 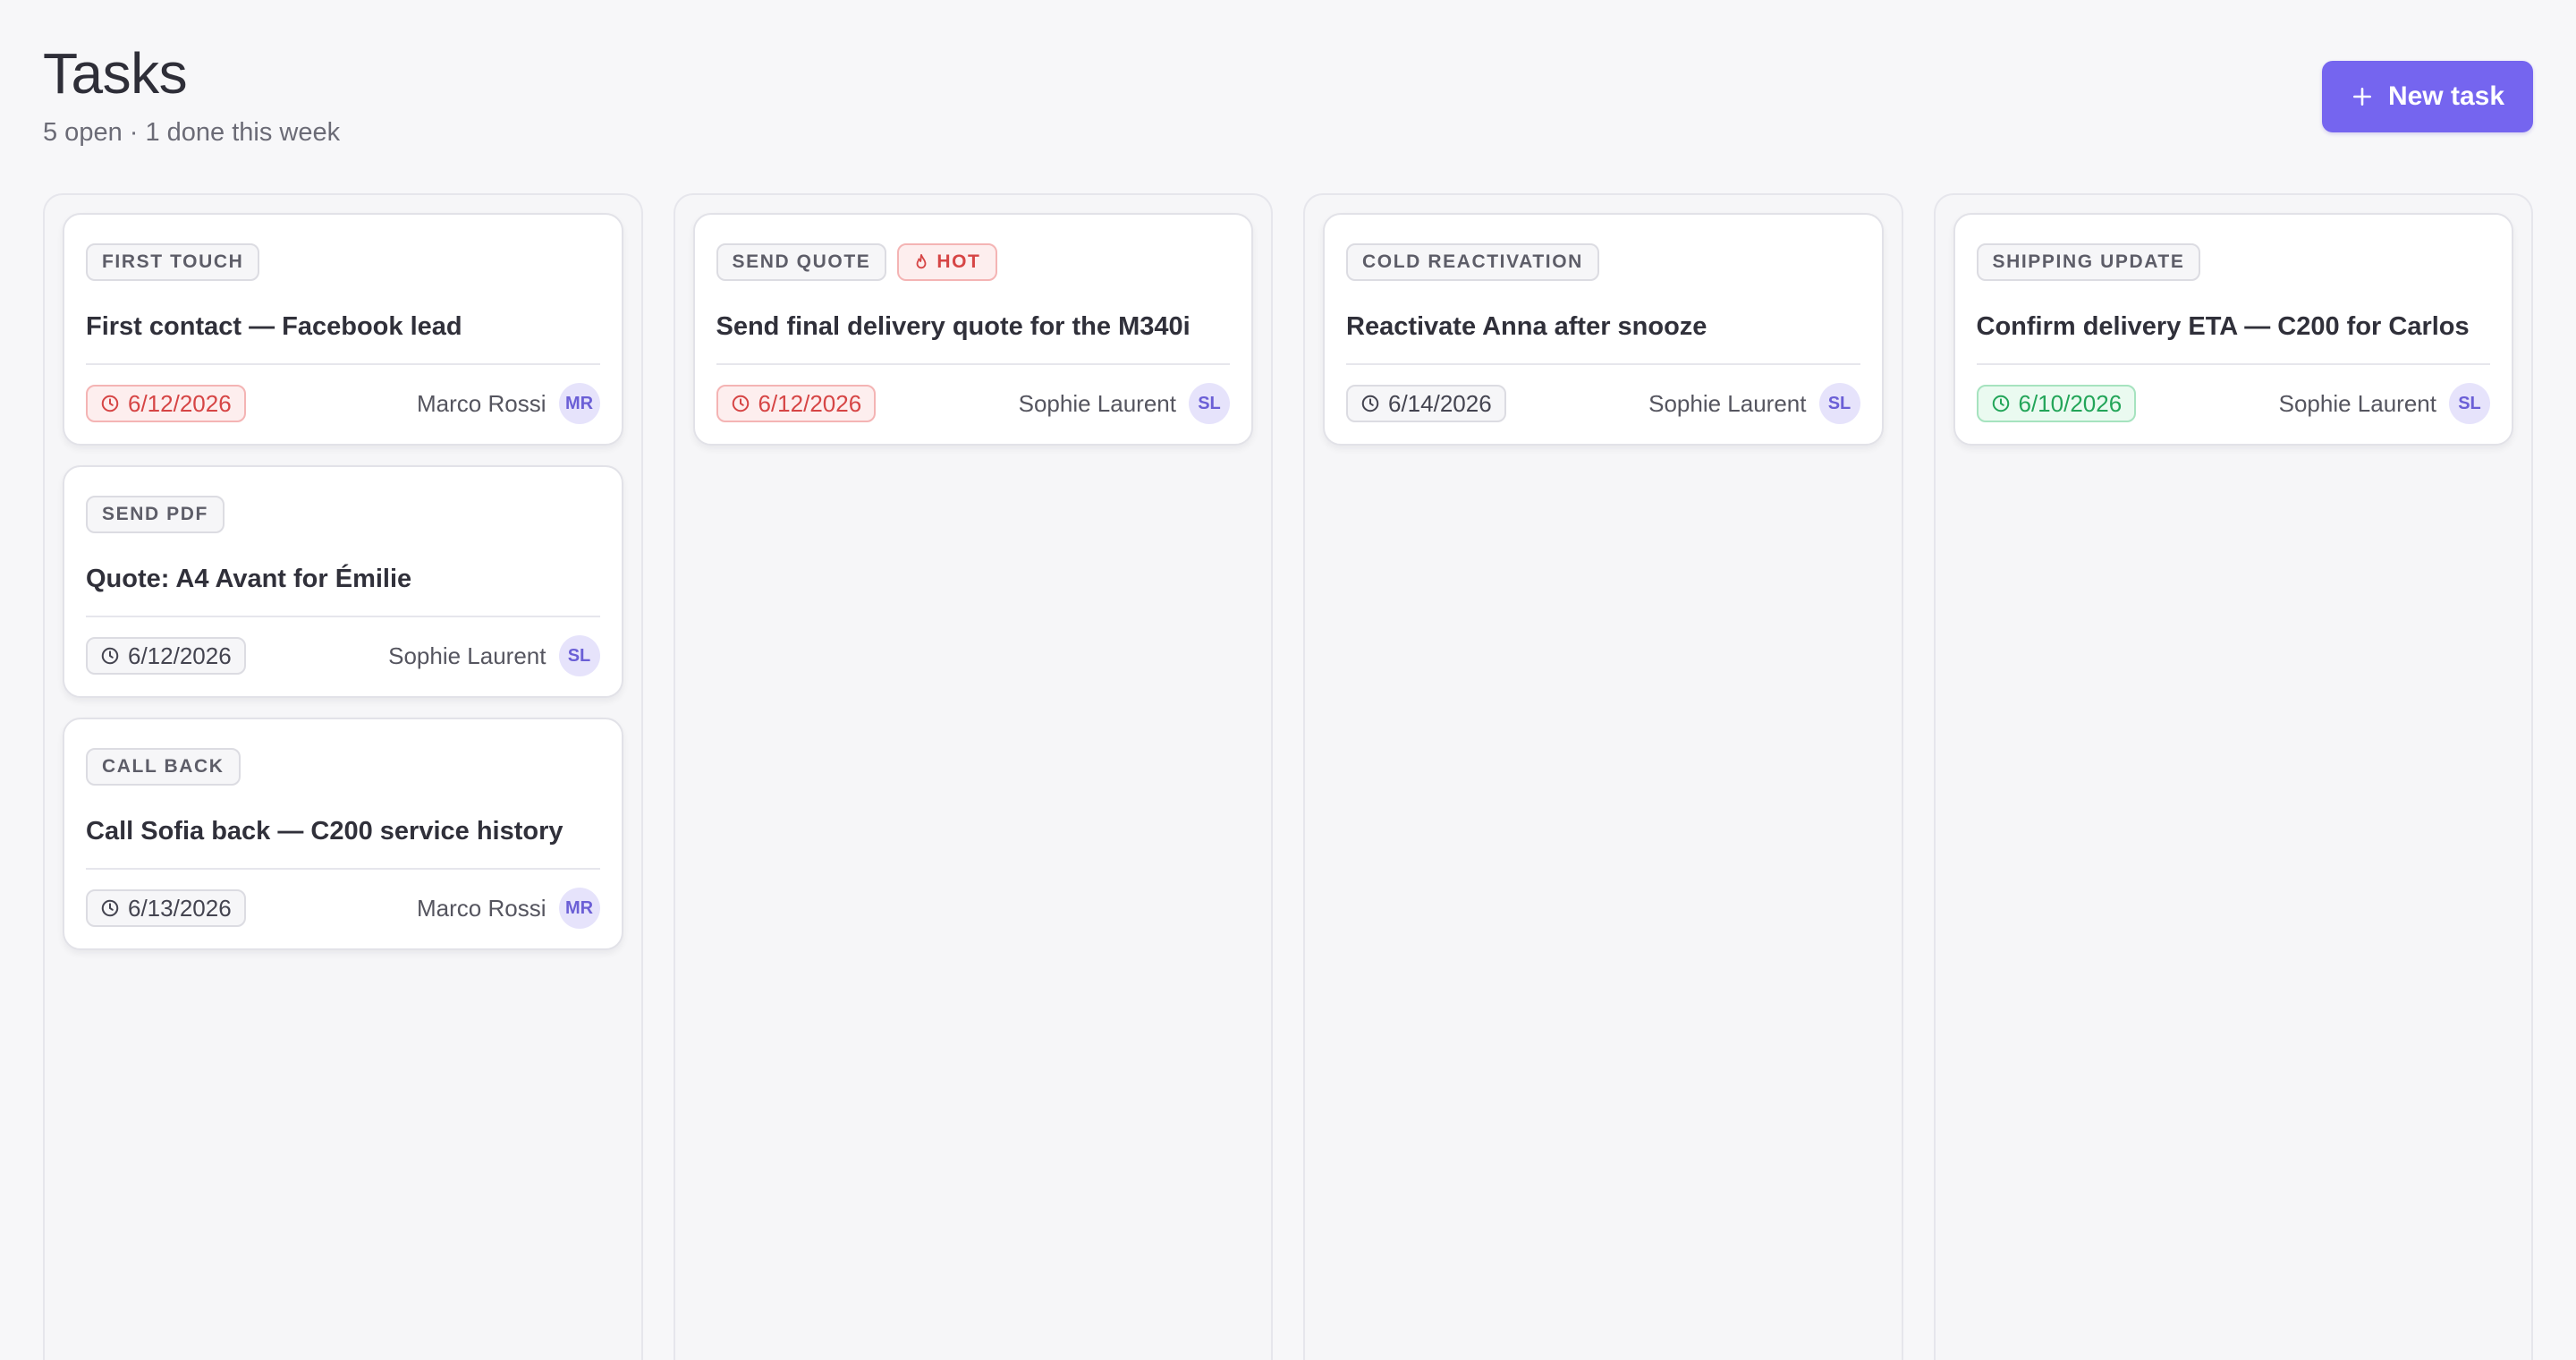 I want to click on card-tags: CALL BACK, so click(x=343, y=767).